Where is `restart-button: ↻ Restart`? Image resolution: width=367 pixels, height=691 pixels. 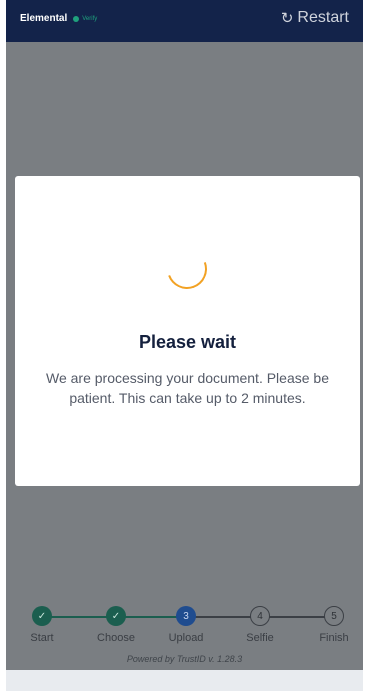 restart-button: ↻ Restart is located at coordinates (315, 18).